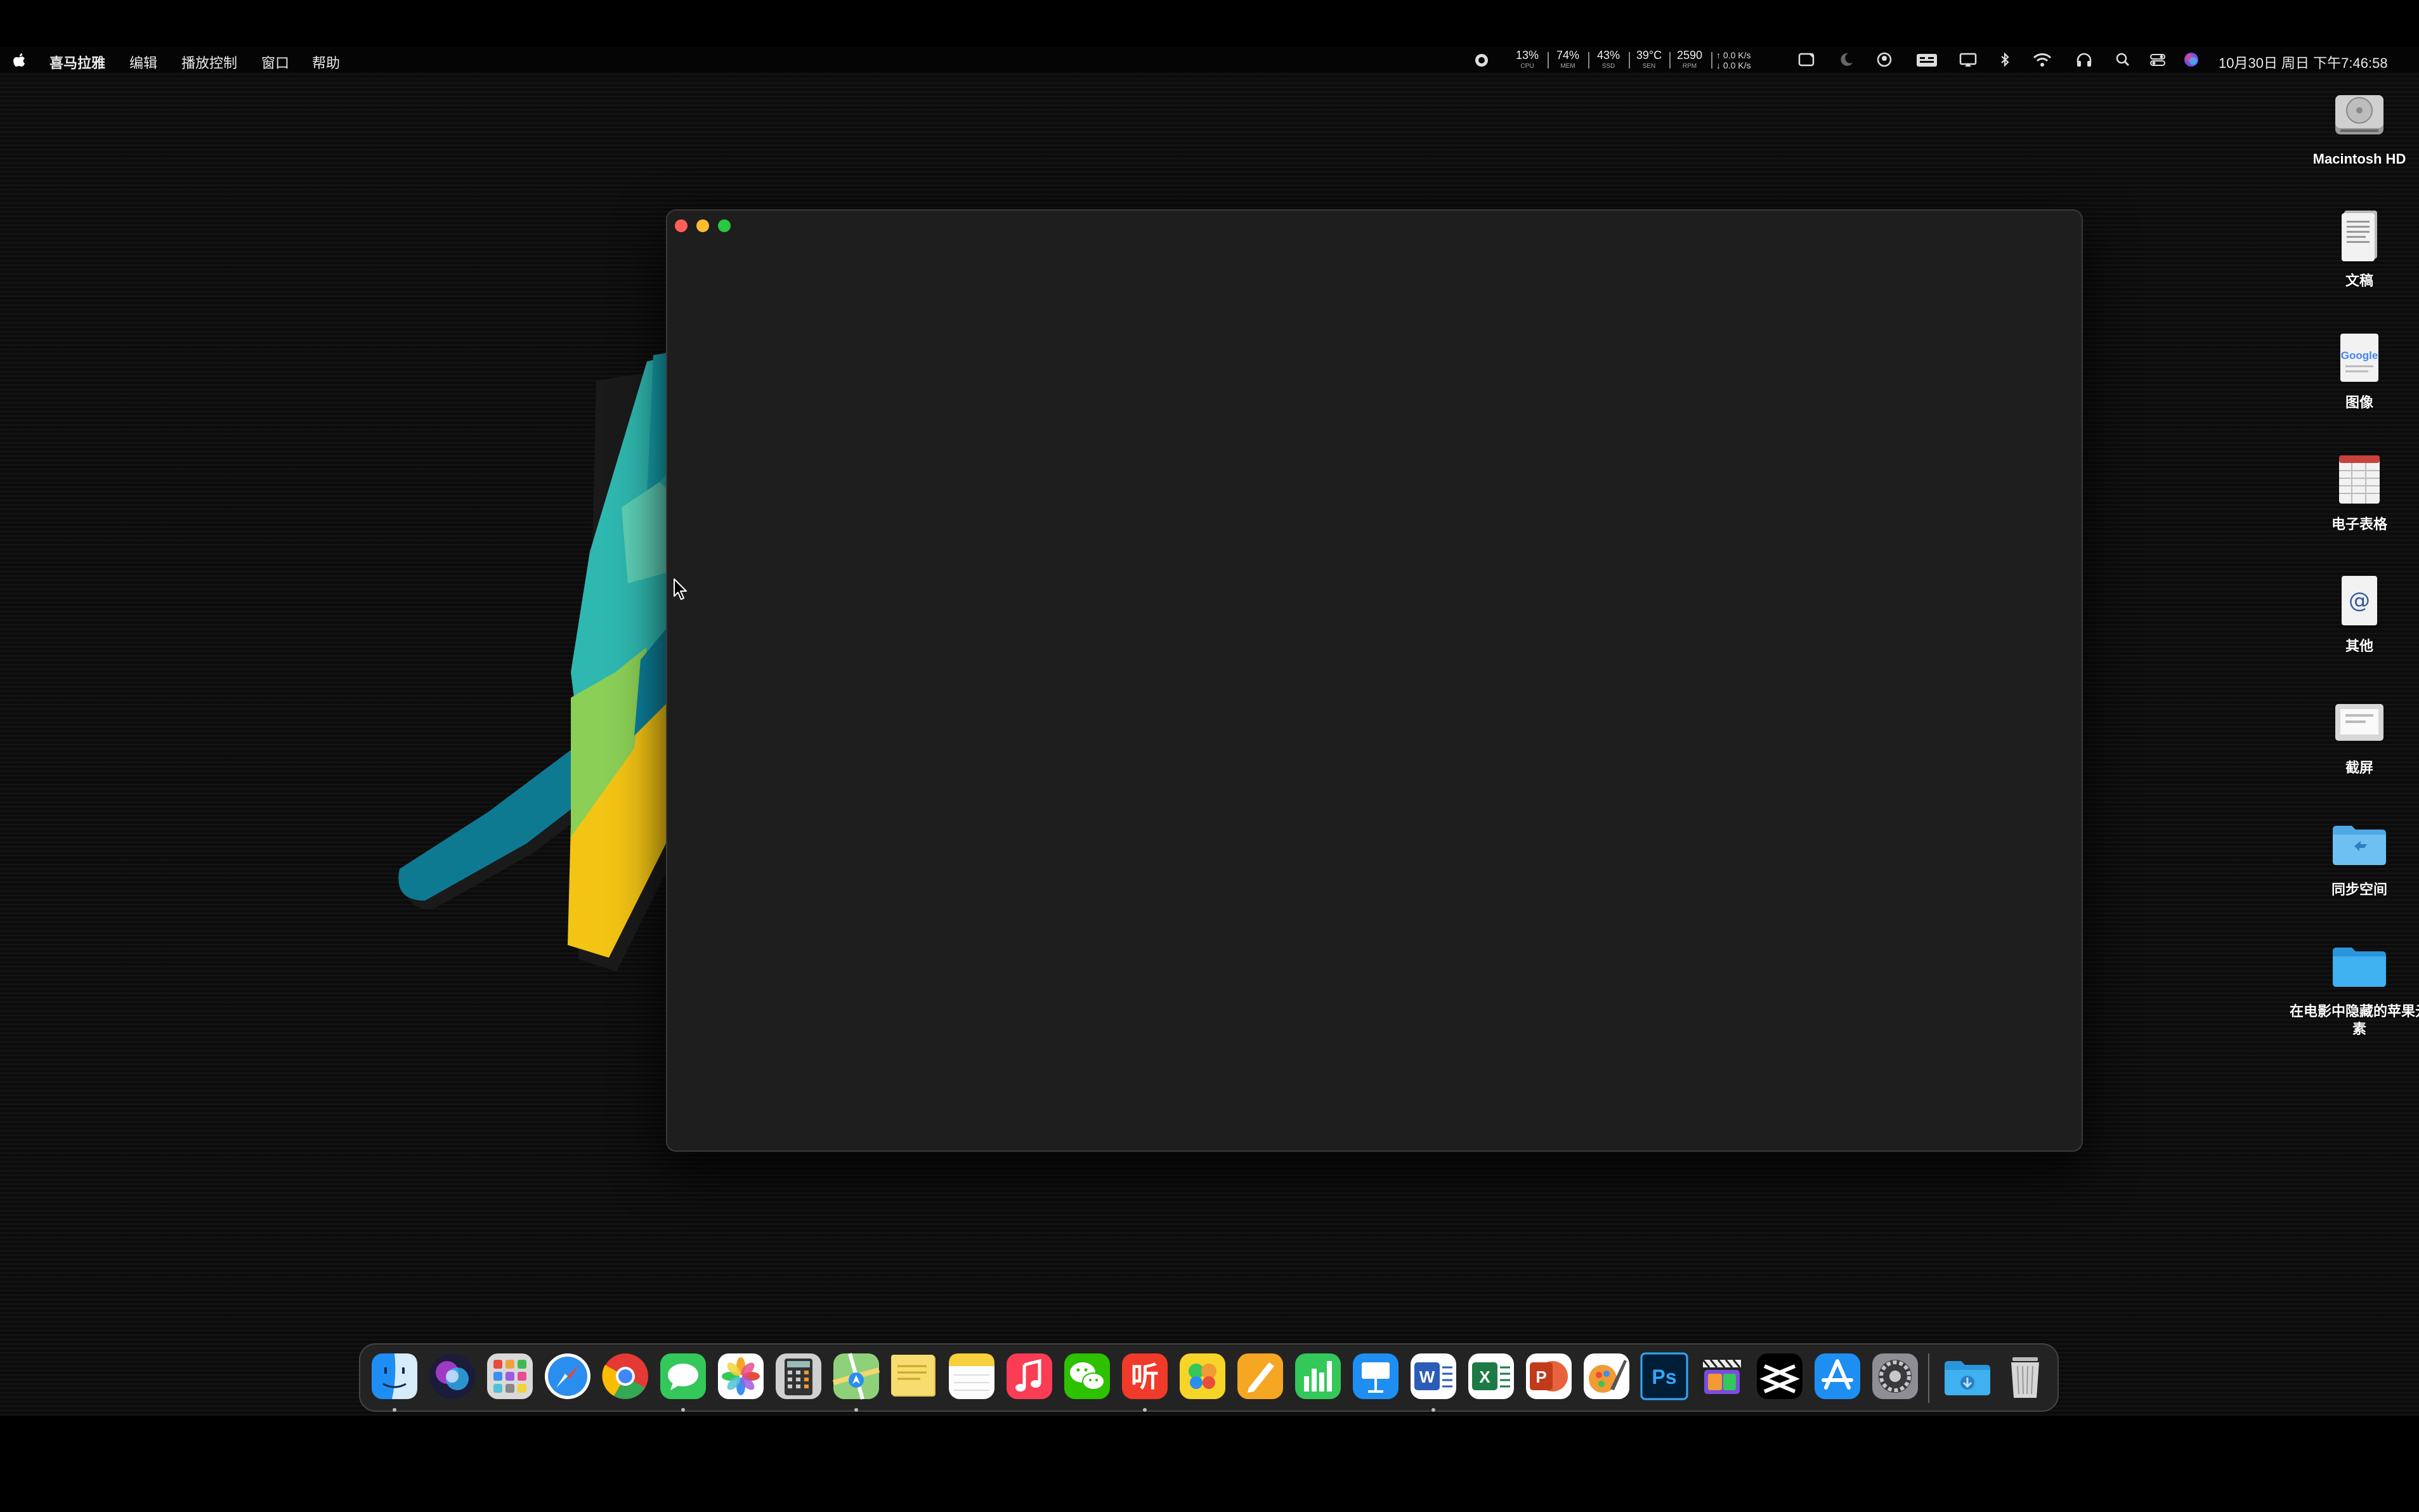 The width and height of the screenshot is (2419, 1512). What do you see at coordinates (1734, 60) in the screenshot?
I see `network-stat: ↑ 0.0 K/s ↓ 0.0 K/s` at bounding box center [1734, 60].